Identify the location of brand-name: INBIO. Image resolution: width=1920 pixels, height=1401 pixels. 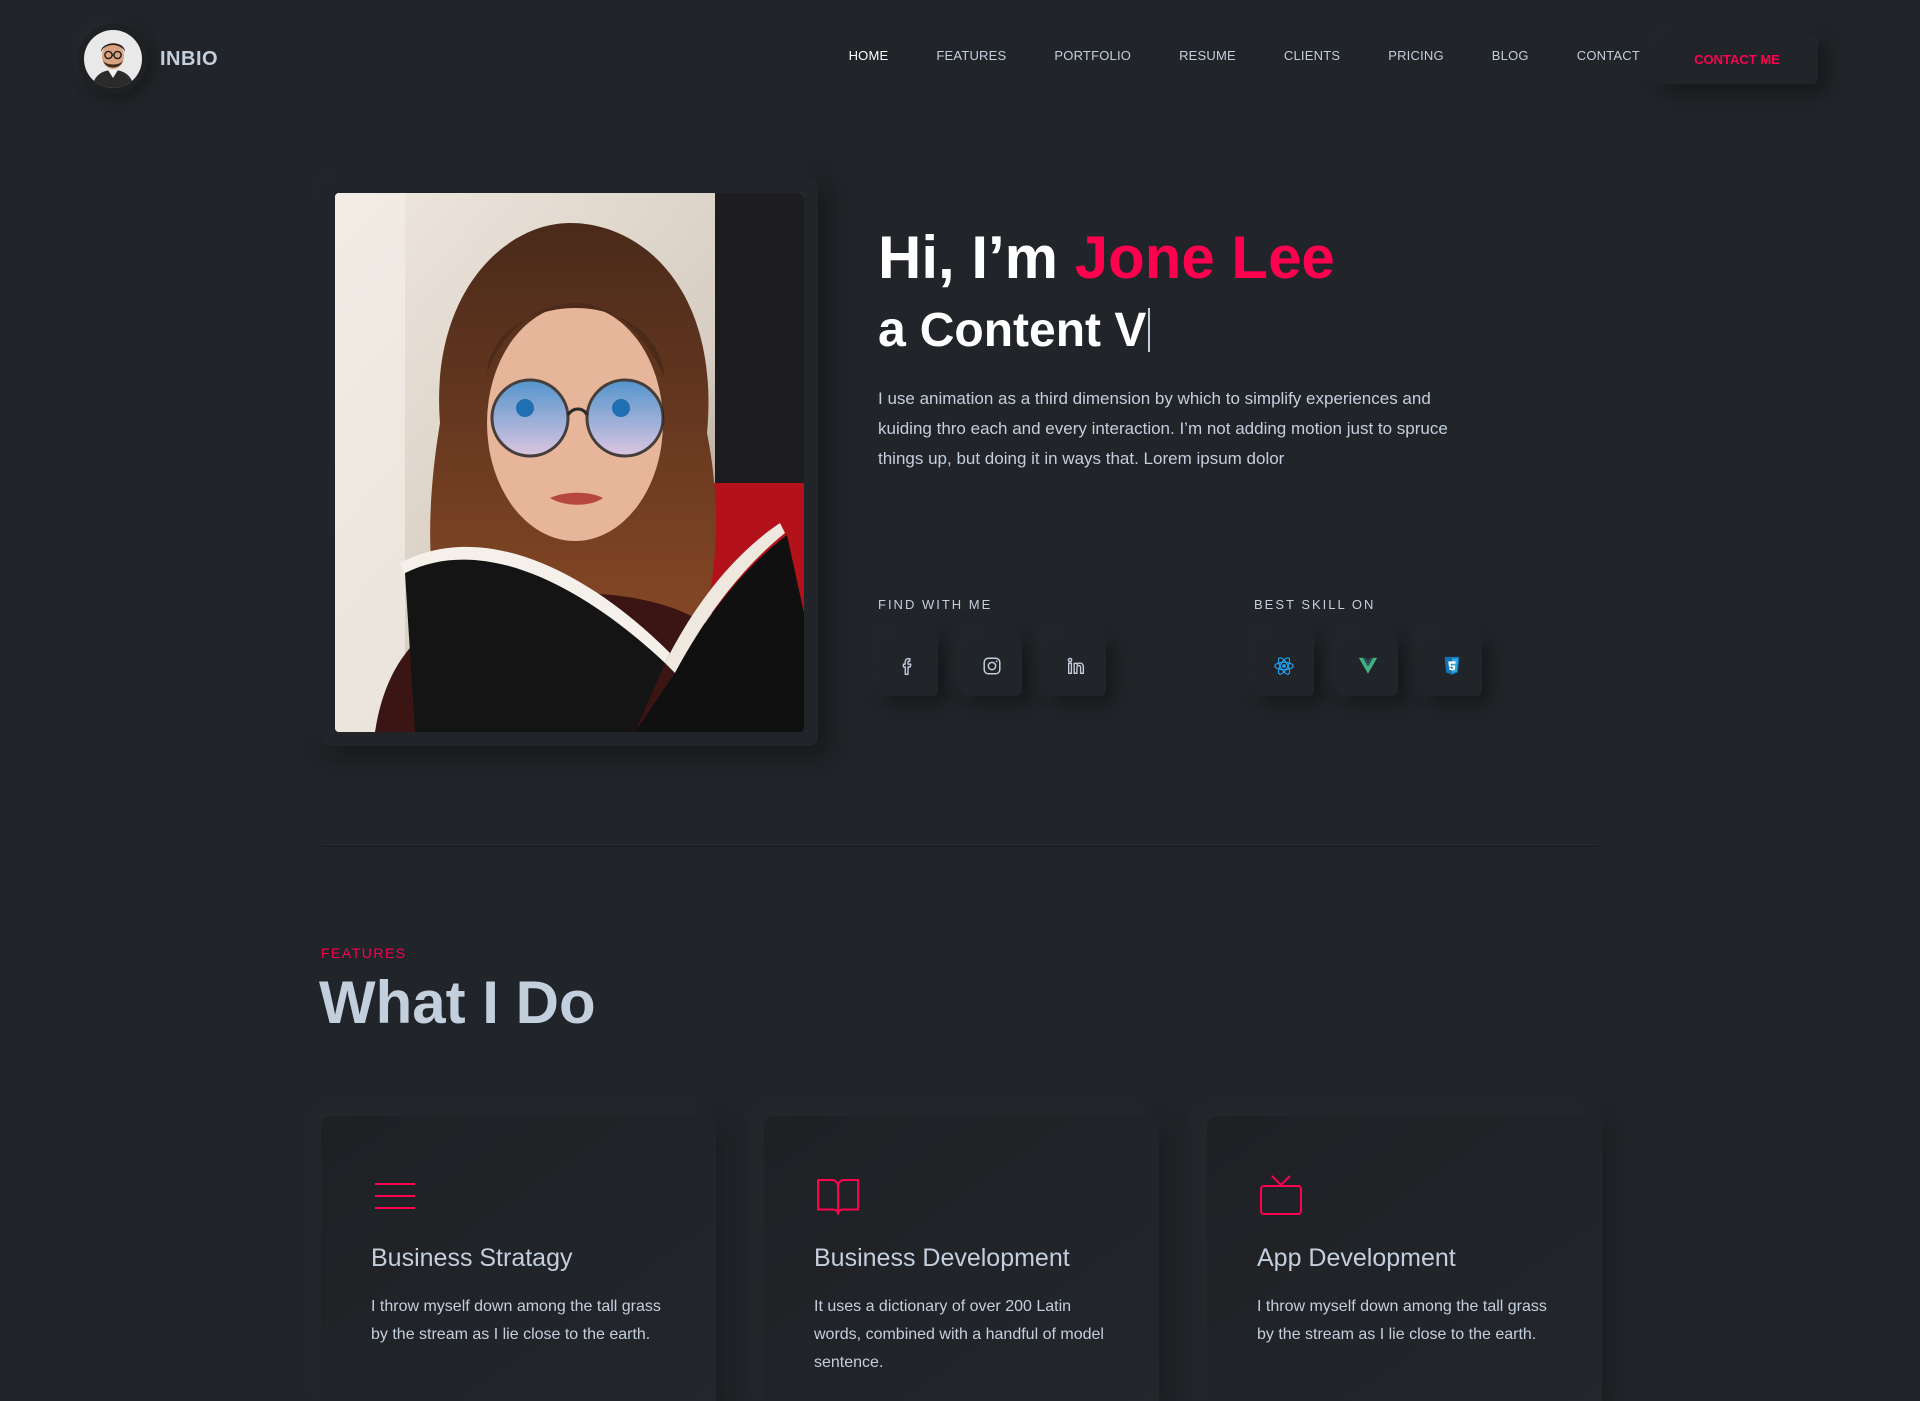
(189, 59).